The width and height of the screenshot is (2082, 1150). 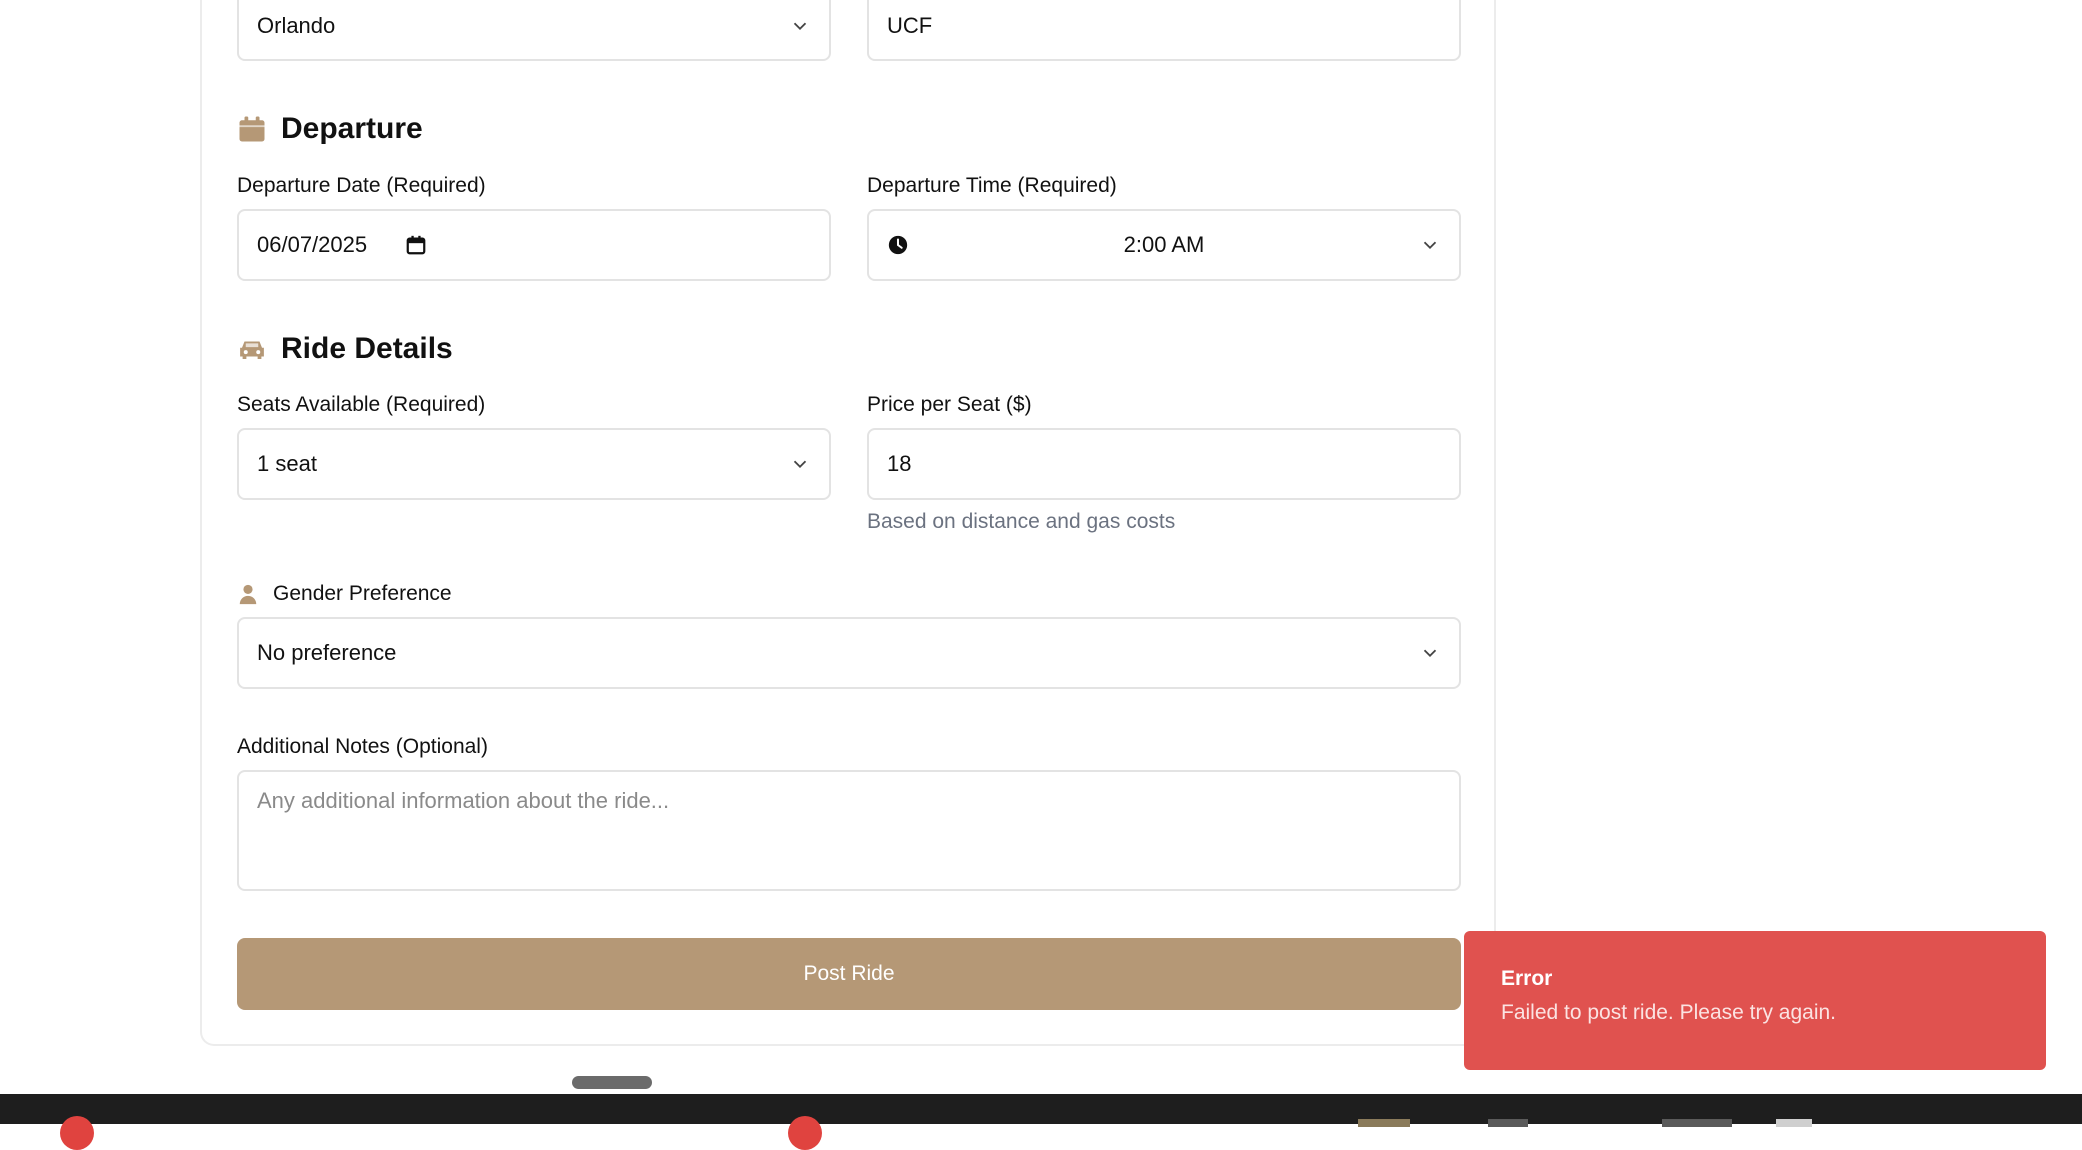 I want to click on notes-label: Additional Notes (Optional), so click(x=362, y=746).